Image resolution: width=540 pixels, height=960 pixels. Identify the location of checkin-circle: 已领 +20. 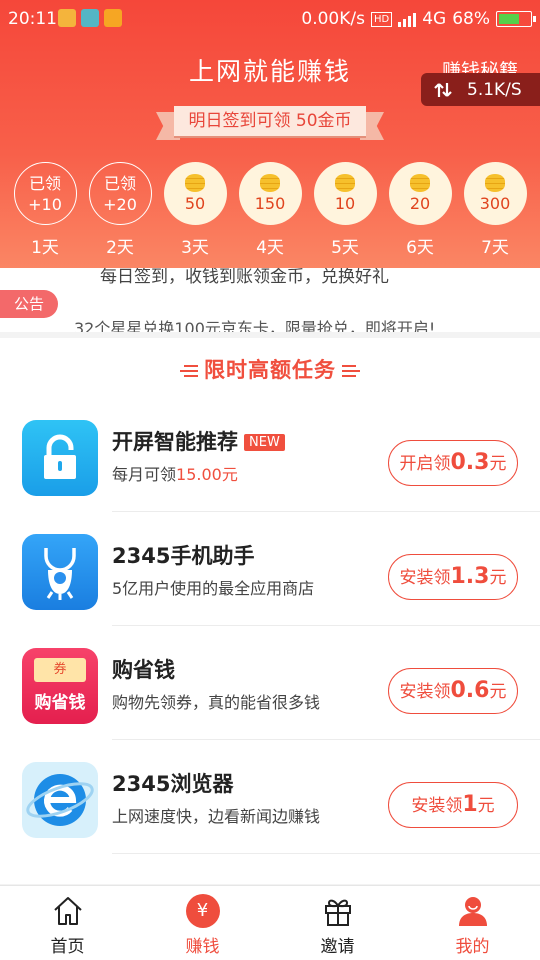
(120, 193).